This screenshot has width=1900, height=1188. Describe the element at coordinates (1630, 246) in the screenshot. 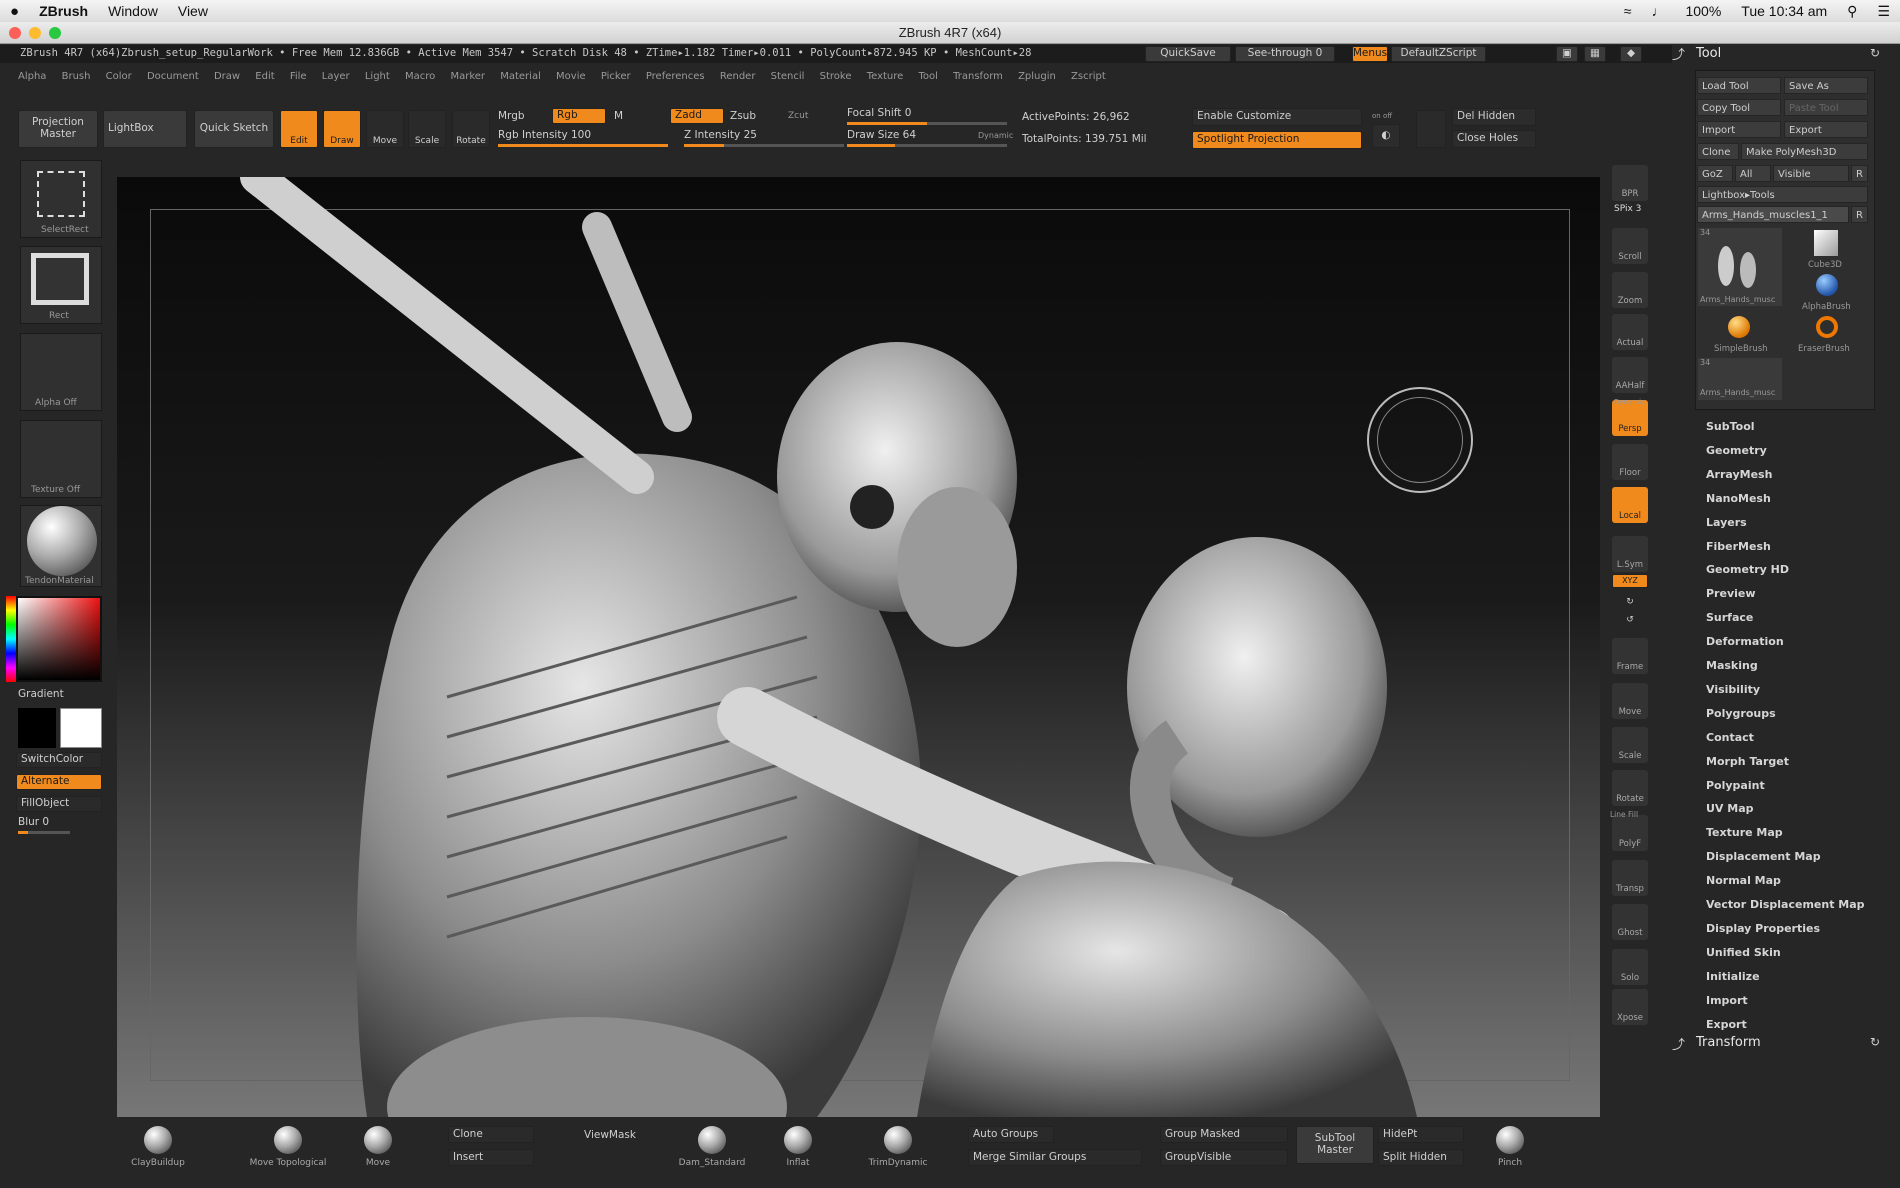

I see `right-tool-scroll: Scroll` at that location.